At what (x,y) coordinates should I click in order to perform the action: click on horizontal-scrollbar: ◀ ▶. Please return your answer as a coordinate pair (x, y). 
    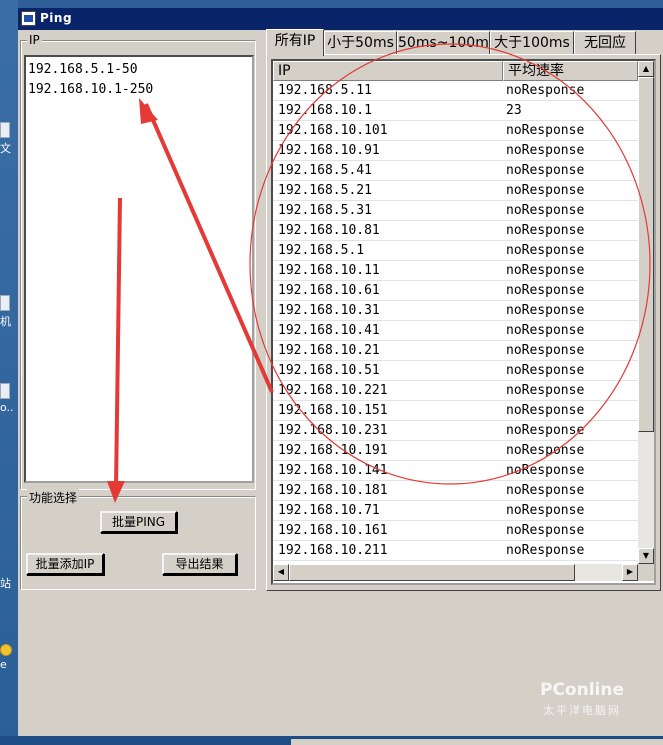
    Looking at the image, I should click on (455, 572).